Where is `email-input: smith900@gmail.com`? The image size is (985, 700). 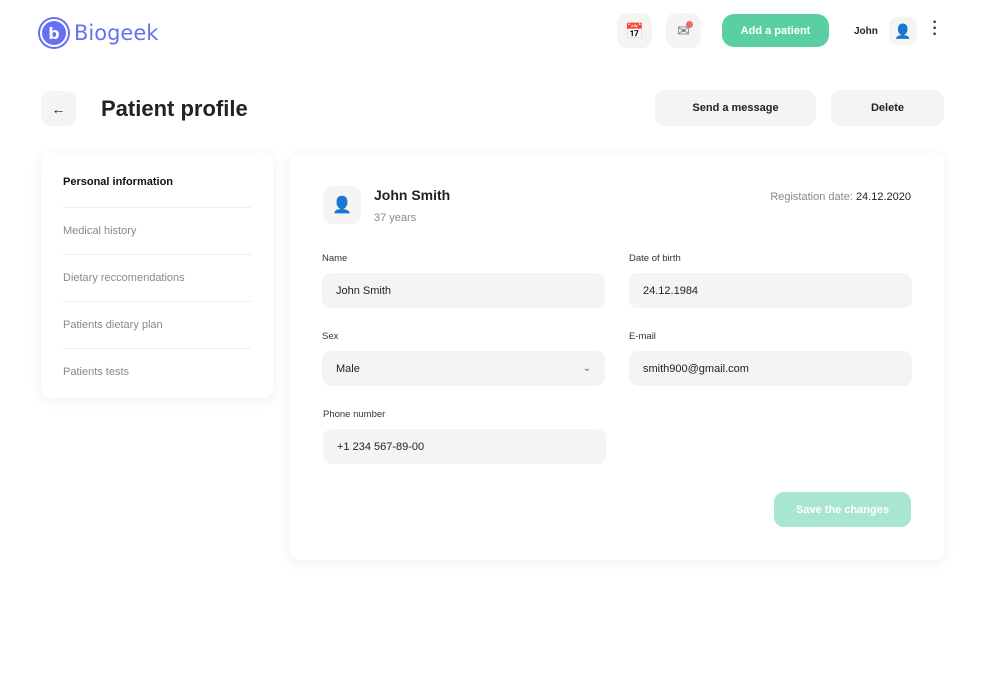 email-input: smith900@gmail.com is located at coordinates (770, 368).